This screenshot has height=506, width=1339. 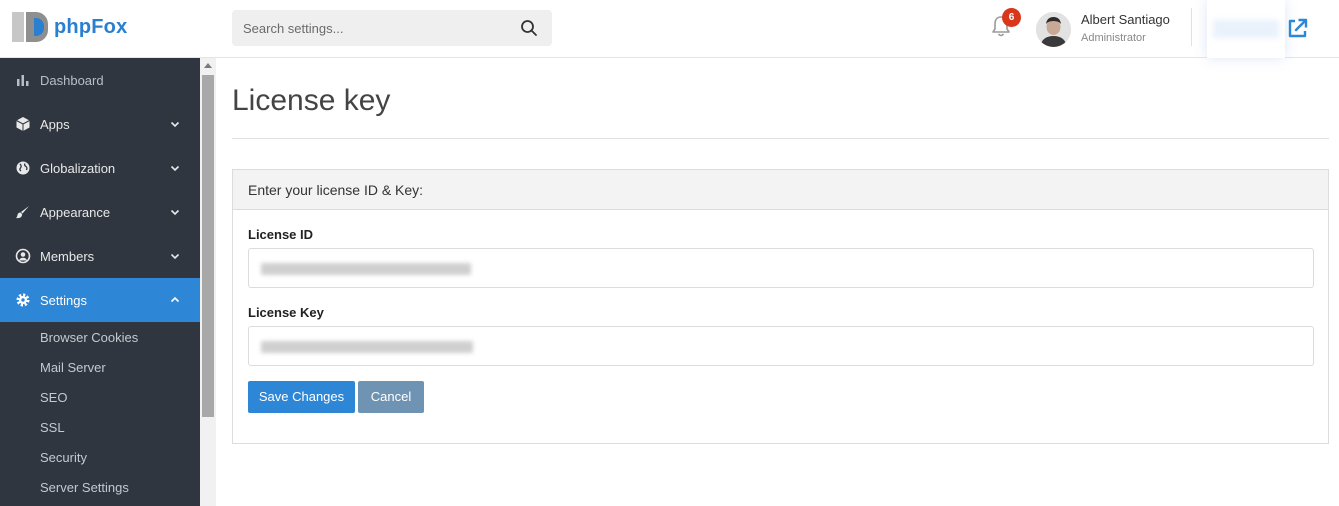 What do you see at coordinates (75, 212) in the screenshot?
I see `sidebar-item-label: Appearance` at bounding box center [75, 212].